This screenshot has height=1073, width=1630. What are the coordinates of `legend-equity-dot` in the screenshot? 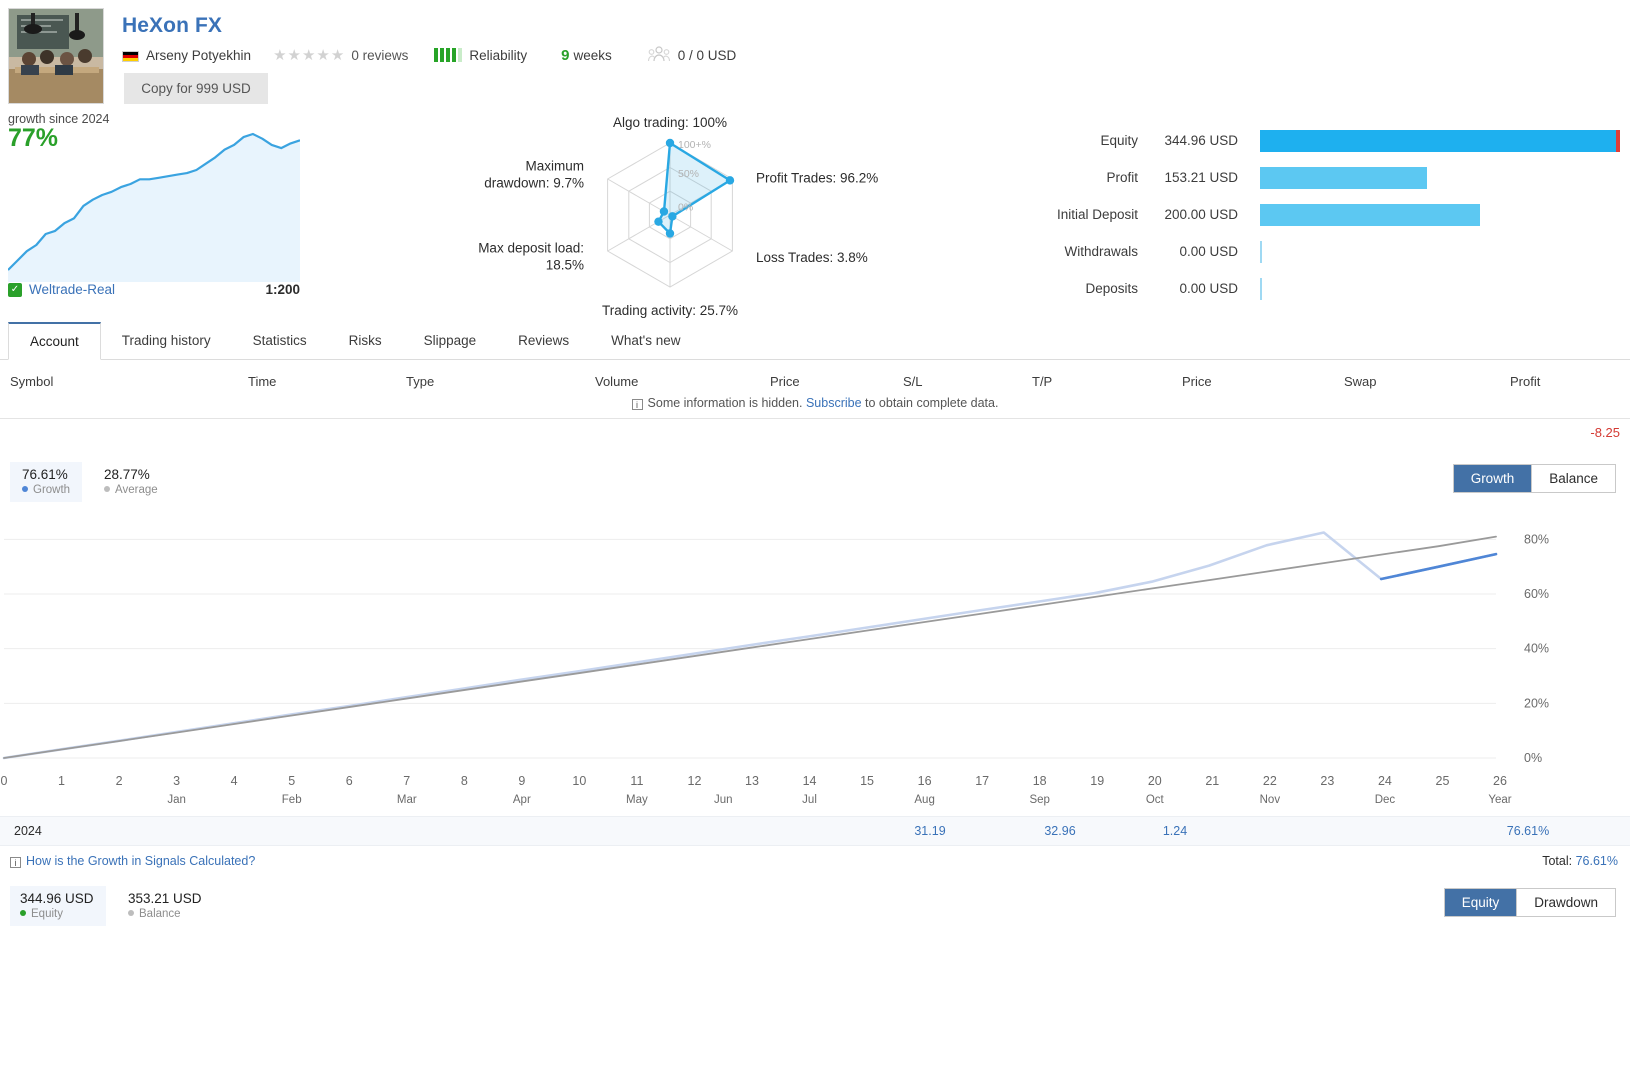 It's located at (23, 913).